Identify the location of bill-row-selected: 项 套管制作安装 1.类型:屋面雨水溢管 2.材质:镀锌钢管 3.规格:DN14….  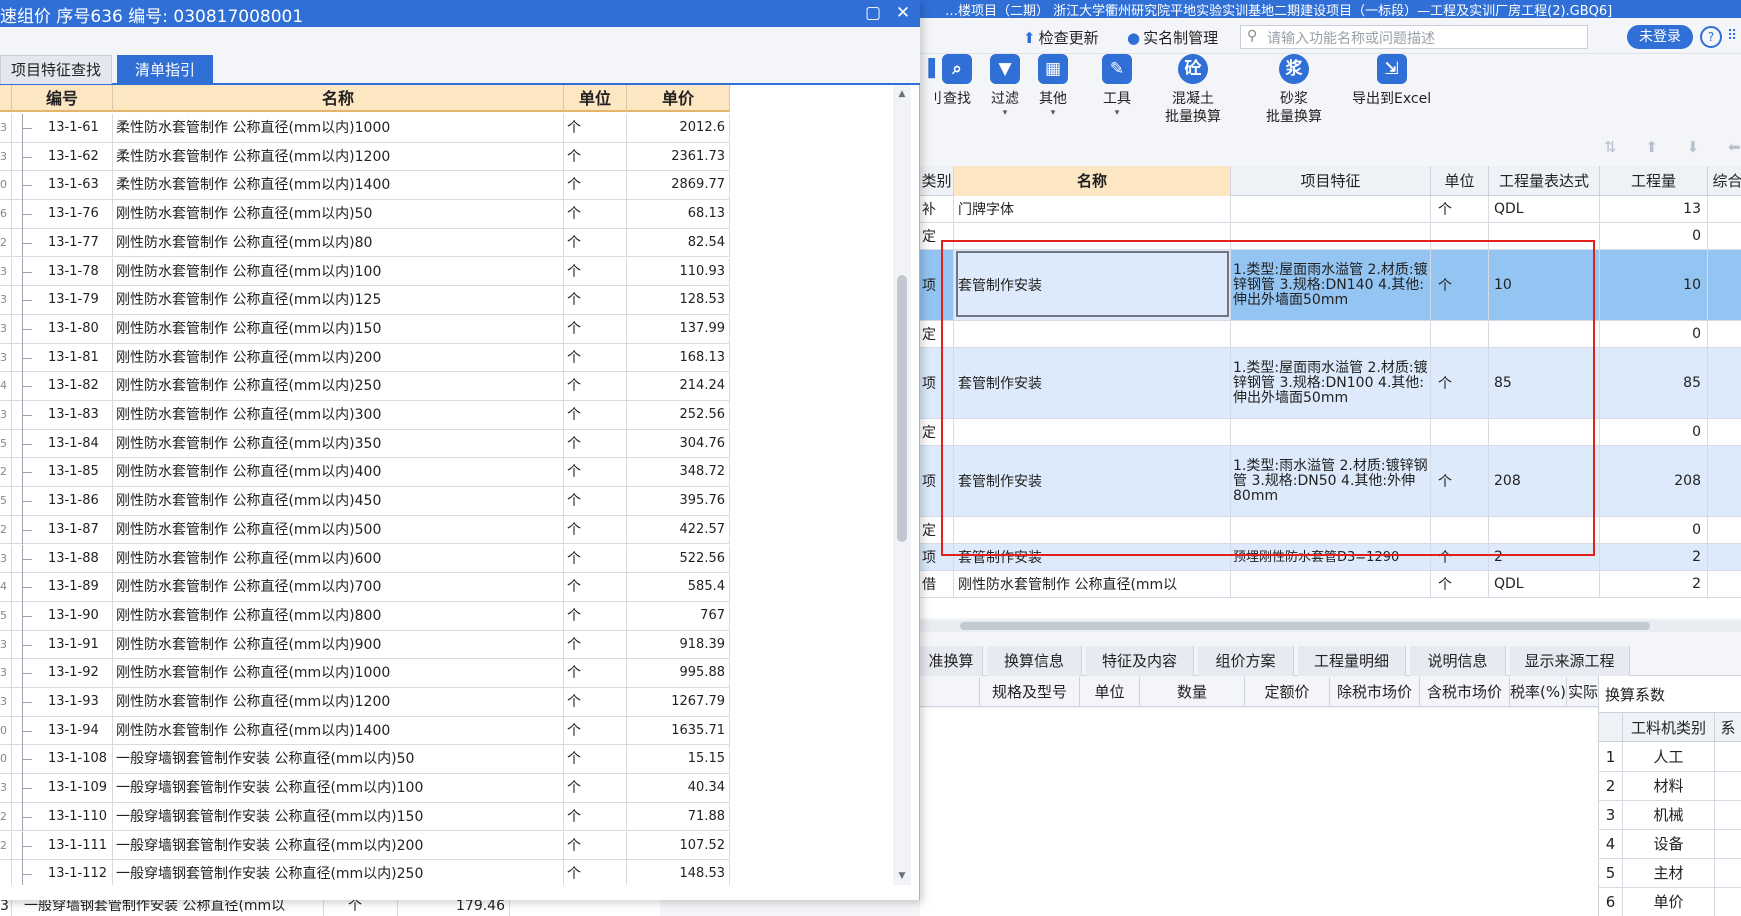
(1330, 285).